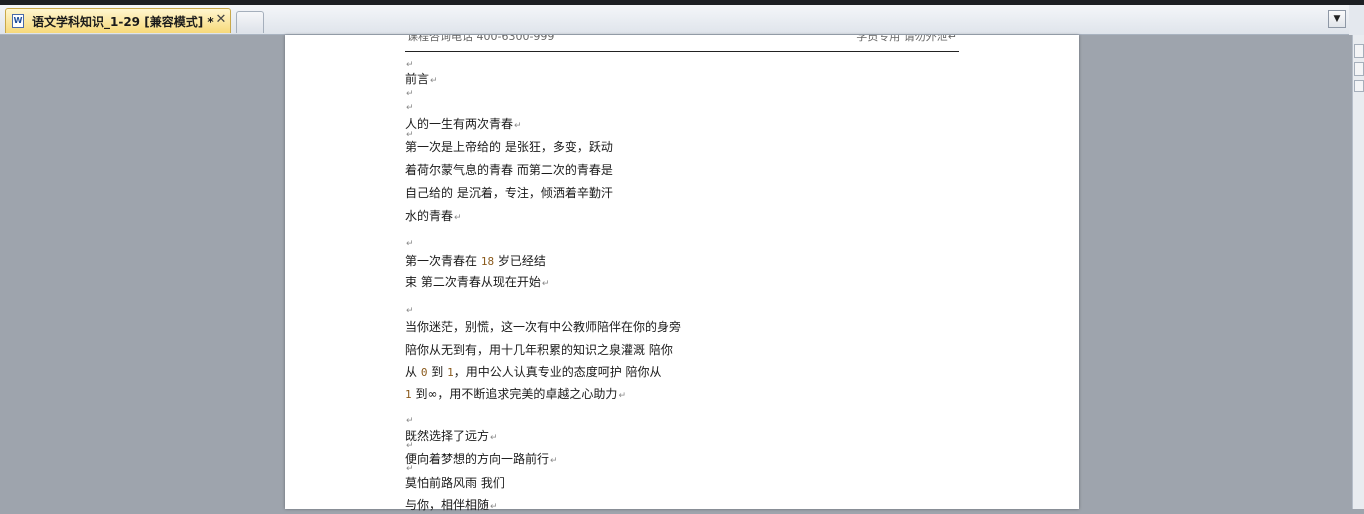 Image resolution: width=1364 pixels, height=514 pixels. I want to click on text-line: 与你，相伴相随↵, so click(451, 505).